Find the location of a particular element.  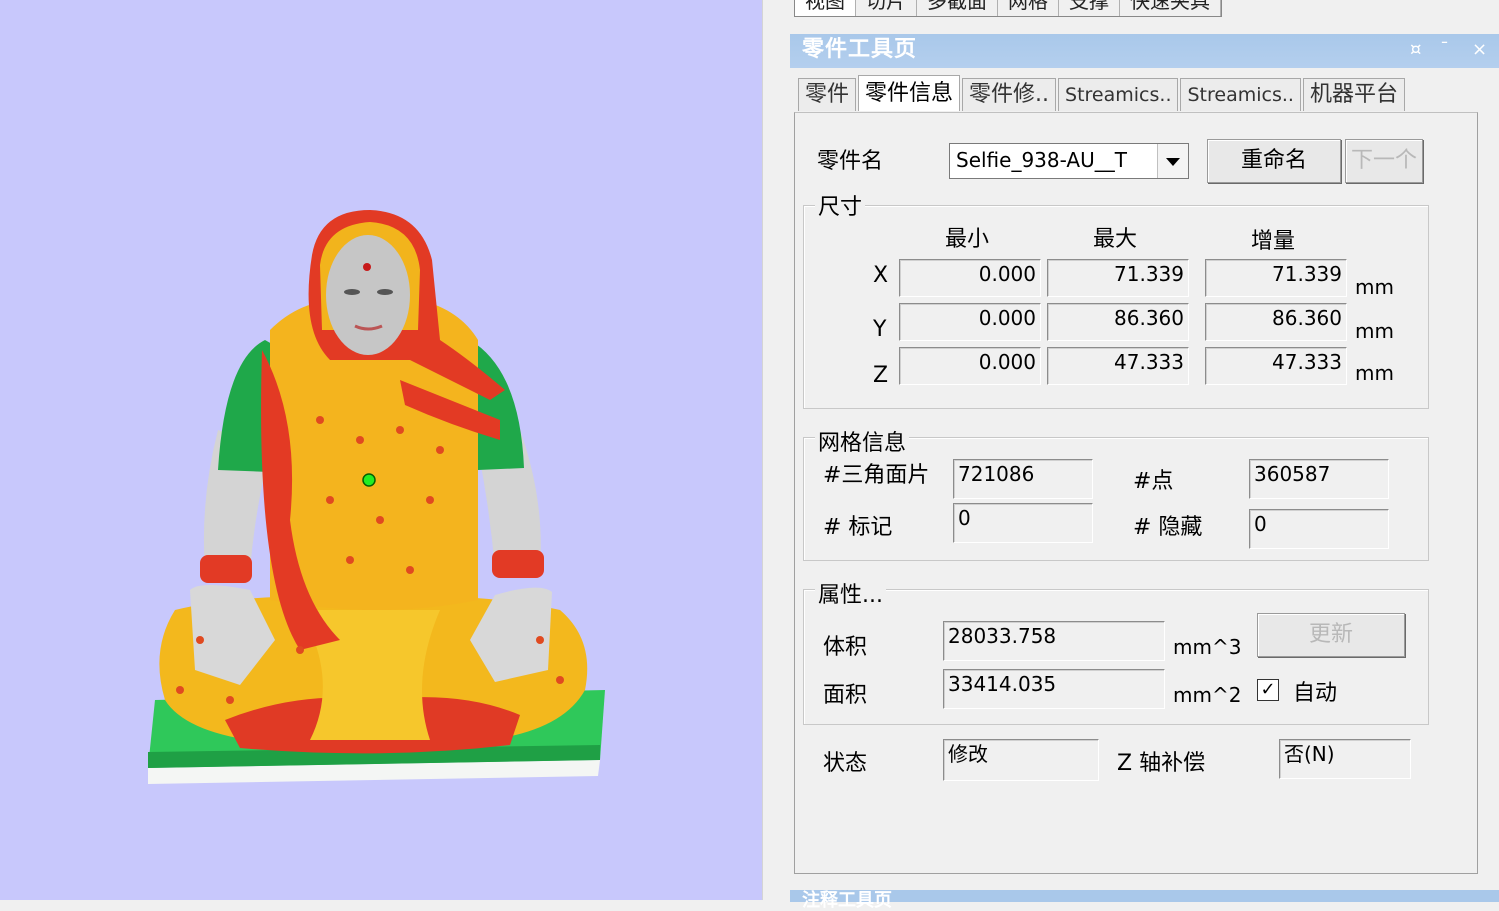

auto-checkbox: ✓ is located at coordinates (1268, 690).